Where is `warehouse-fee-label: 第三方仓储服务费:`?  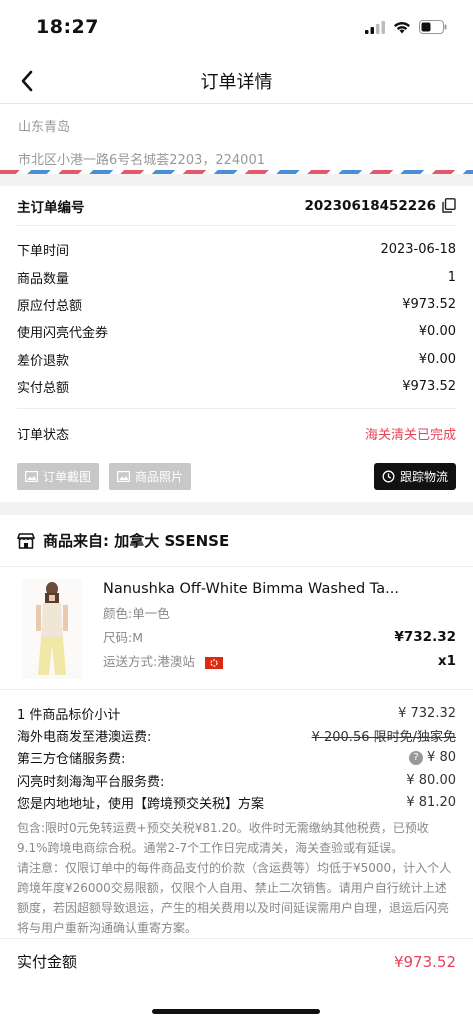
warehouse-fee-label: 第三方仓储服务费: is located at coordinates (71, 760).